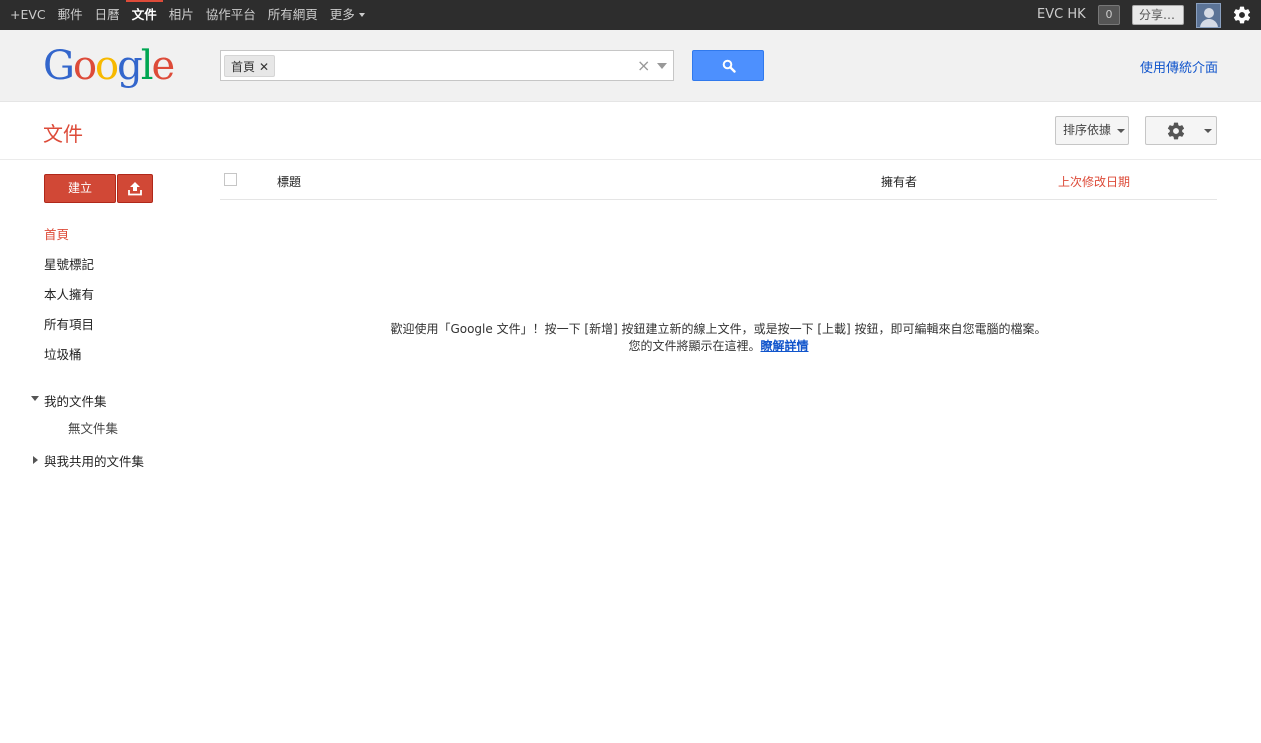 This screenshot has width=1261, height=743. What do you see at coordinates (1061, 15) in the screenshot?
I see `user-name: EVC HK` at bounding box center [1061, 15].